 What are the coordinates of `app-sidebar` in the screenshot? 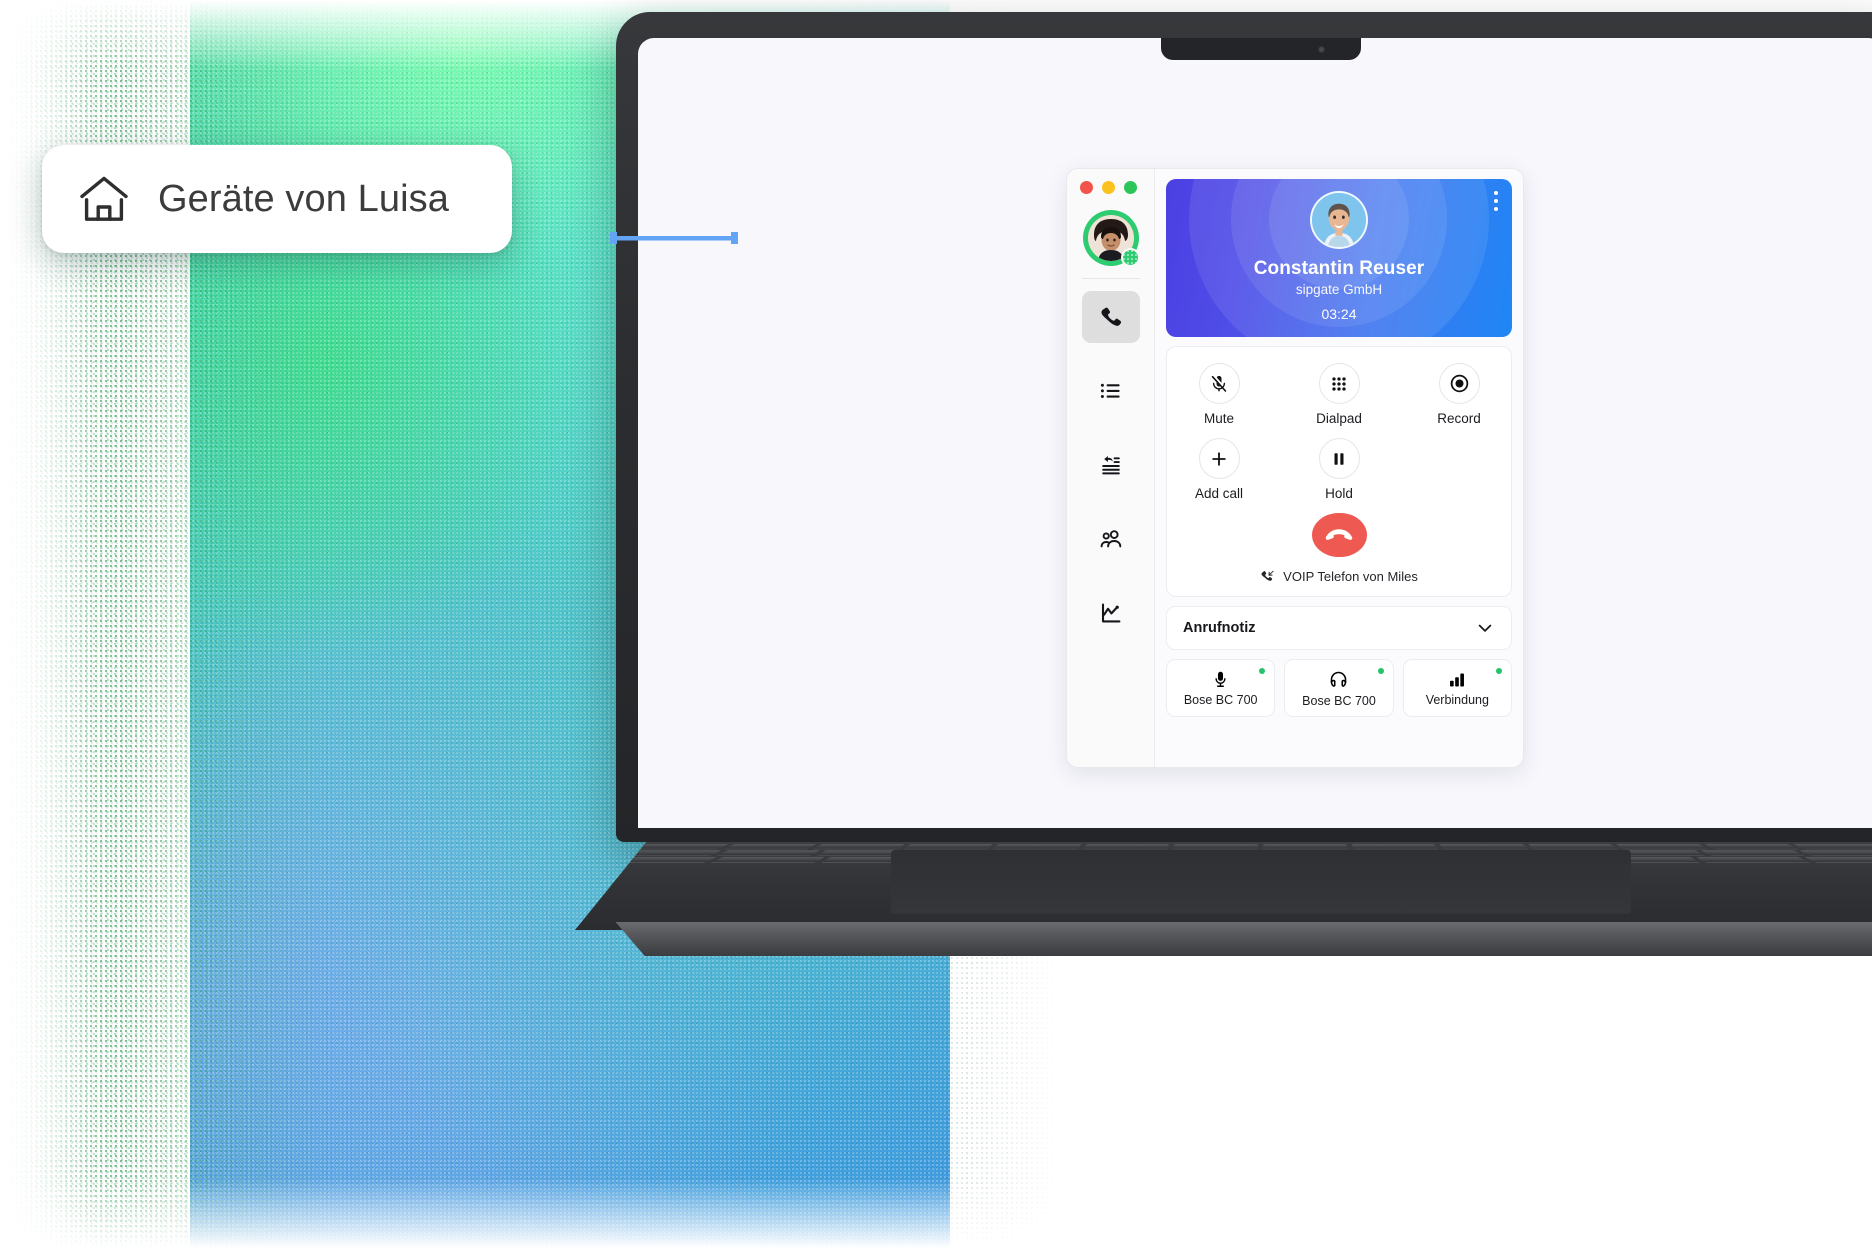 It's located at (1111, 468).